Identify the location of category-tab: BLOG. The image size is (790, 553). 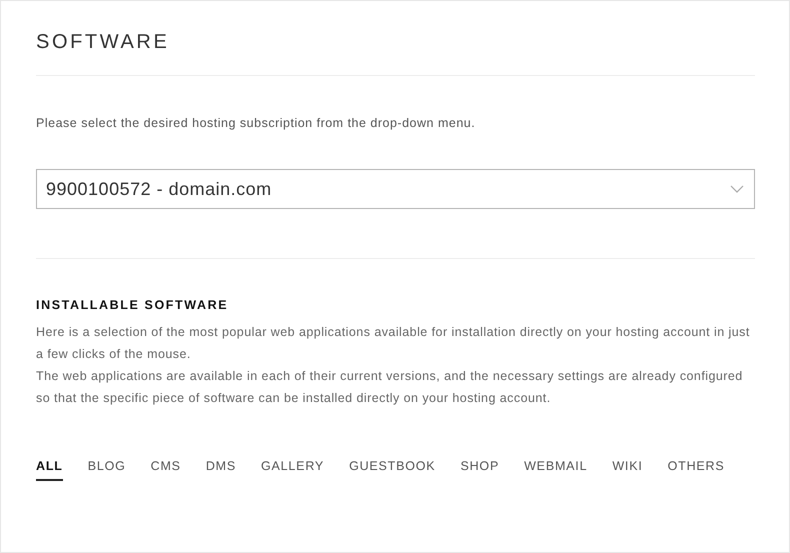
(107, 470).